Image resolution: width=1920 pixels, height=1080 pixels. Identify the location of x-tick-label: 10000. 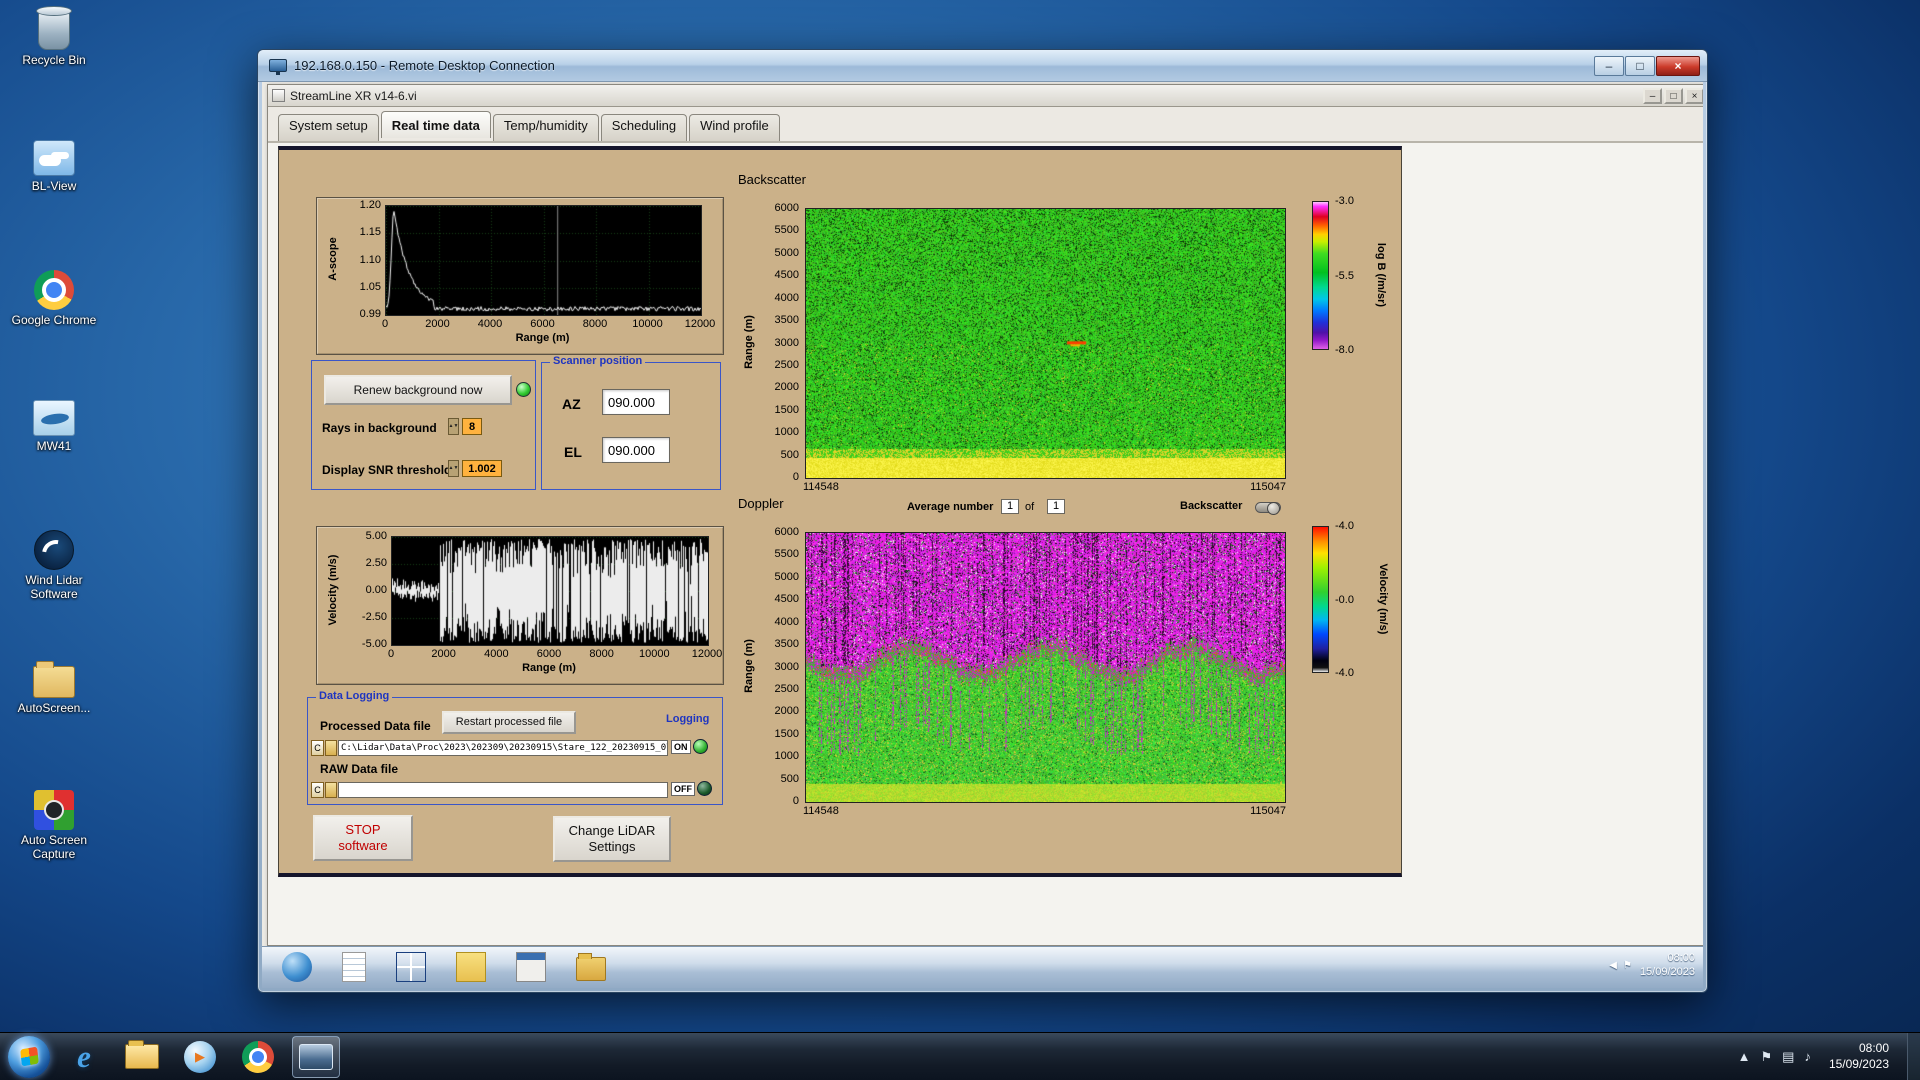
(654, 654).